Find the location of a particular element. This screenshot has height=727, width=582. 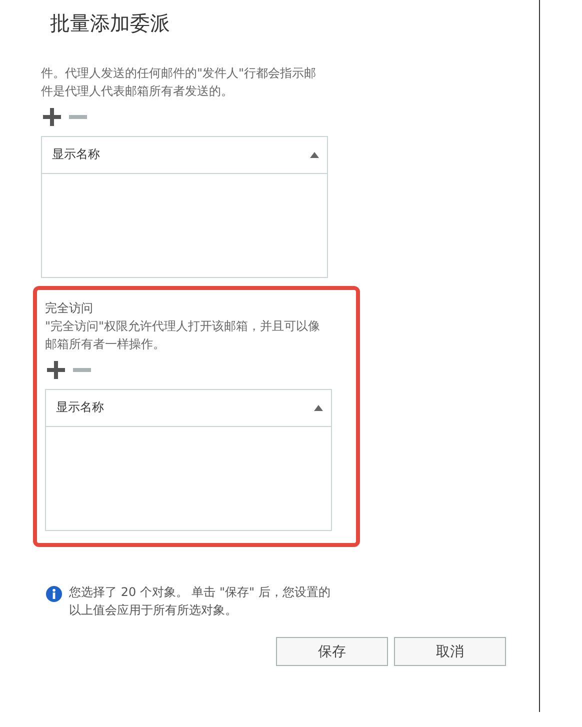

section-description: "完全访问"权限允许代理人打开该邮箱，并且可以像邮箱所有者一样操作。 is located at coordinates (183, 335).